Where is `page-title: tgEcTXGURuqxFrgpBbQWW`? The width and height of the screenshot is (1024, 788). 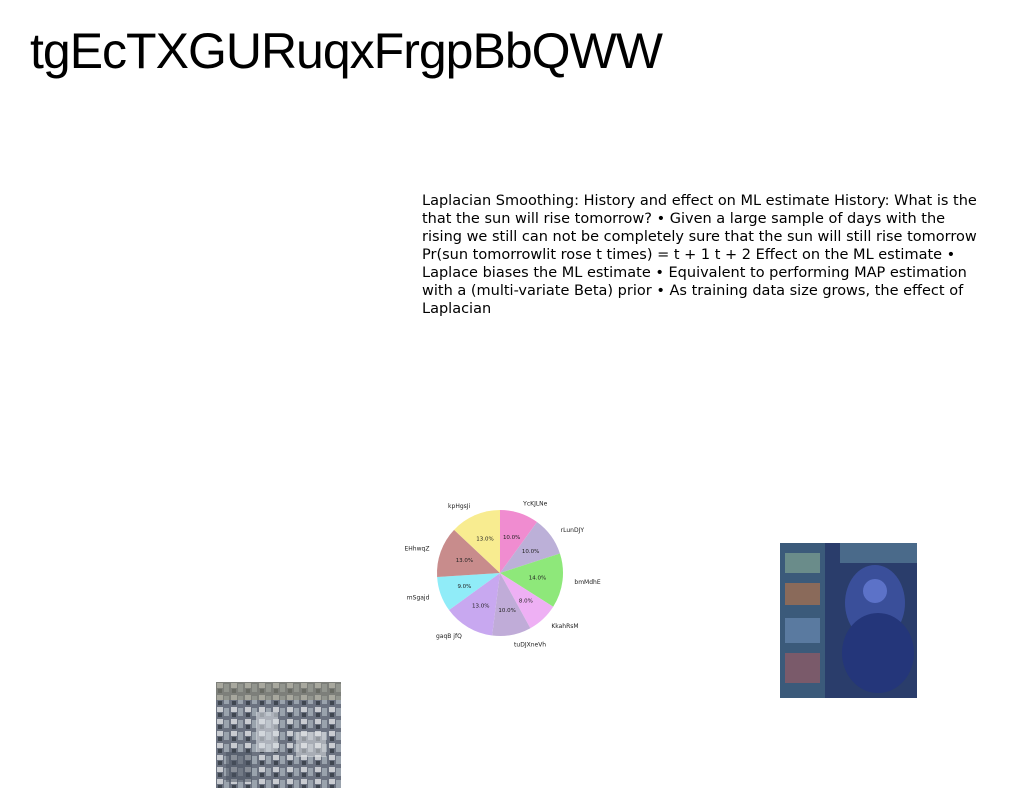 page-title: tgEcTXGURuqxFrgpBbQWW is located at coordinates (346, 51).